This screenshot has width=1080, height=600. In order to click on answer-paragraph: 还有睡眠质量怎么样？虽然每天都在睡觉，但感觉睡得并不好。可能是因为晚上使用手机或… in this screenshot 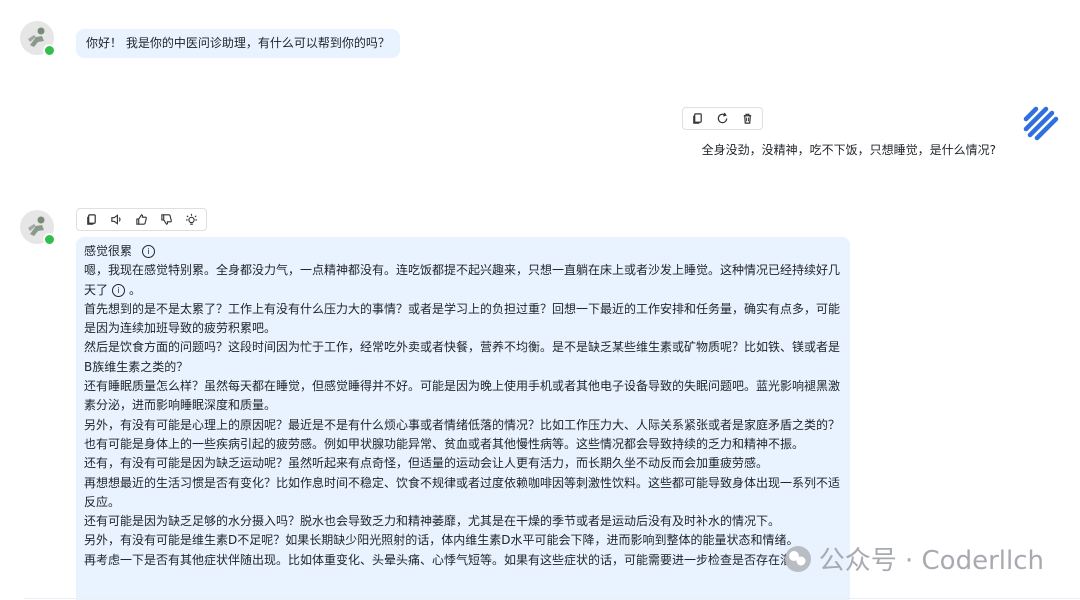, I will do `click(462, 396)`.